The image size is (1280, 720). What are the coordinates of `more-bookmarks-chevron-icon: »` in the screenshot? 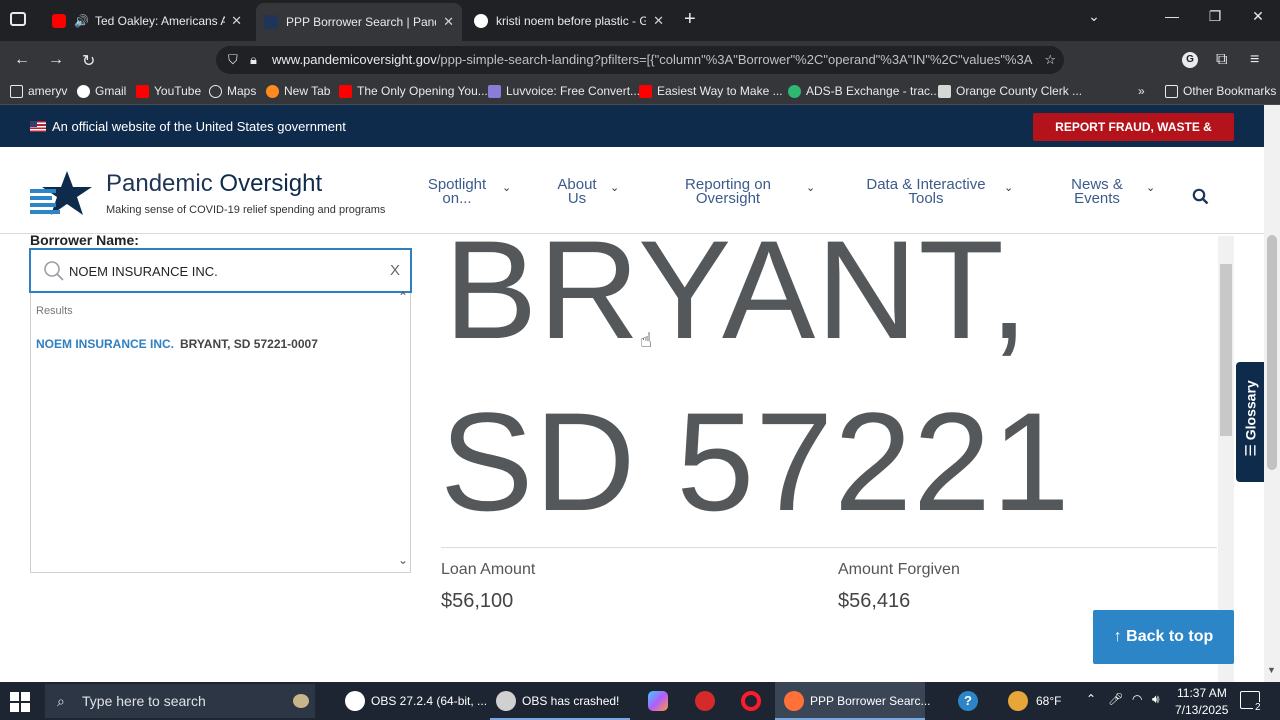 It's located at (1141, 91).